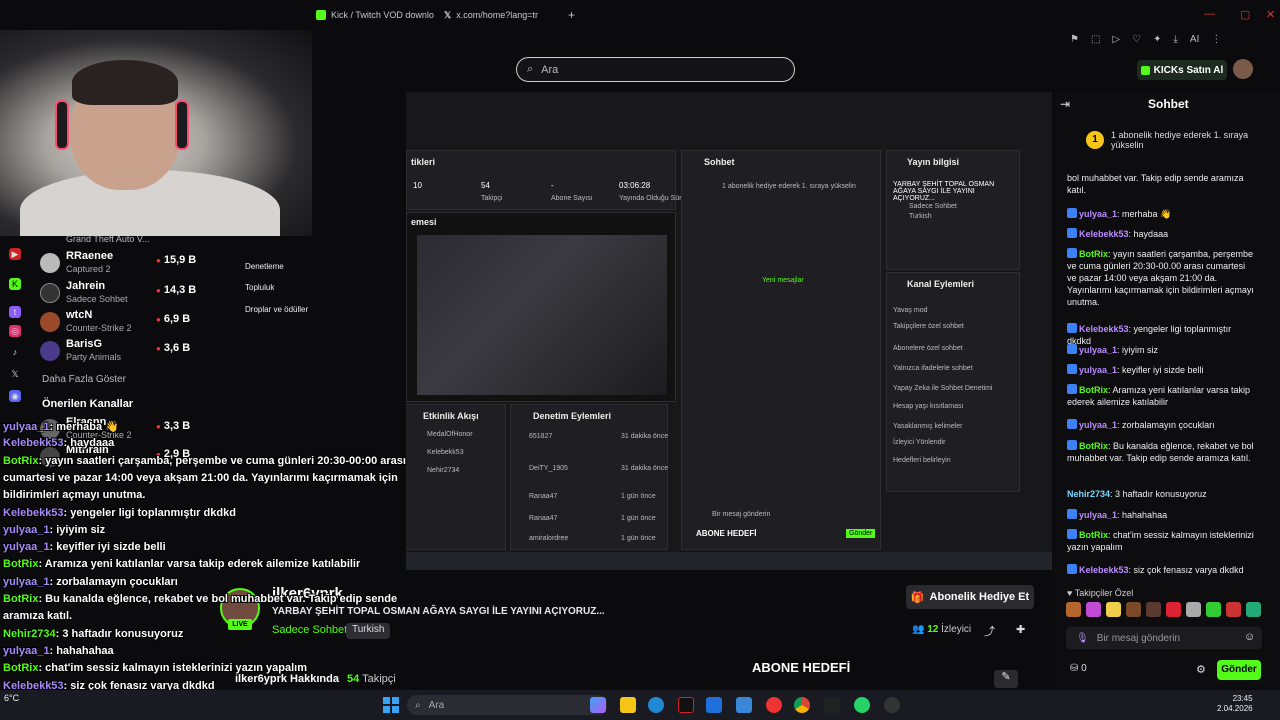  Describe the element at coordinates (1072, 569) in the screenshot. I see `user-badge-icon` at that location.